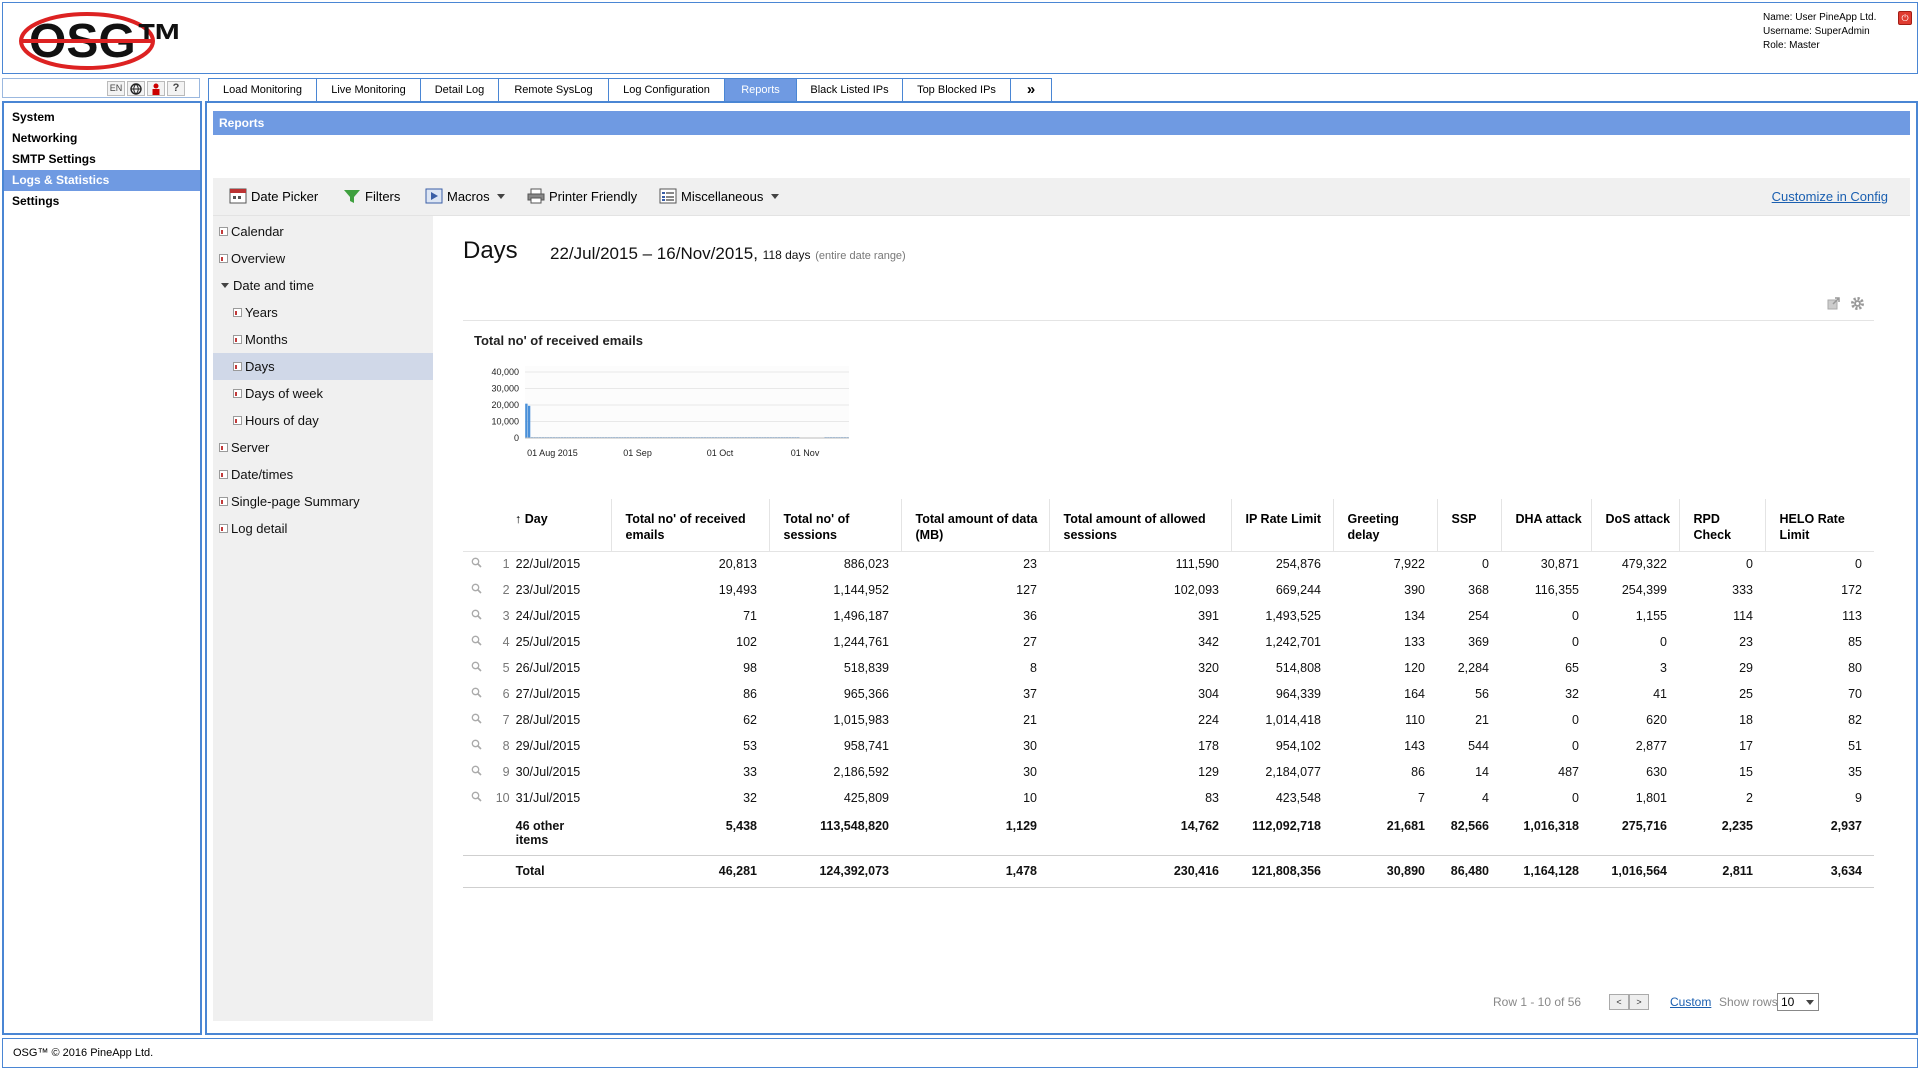 Image resolution: width=1920 pixels, height=1080 pixels. I want to click on date-picker-button: Date Picker, so click(273, 197).